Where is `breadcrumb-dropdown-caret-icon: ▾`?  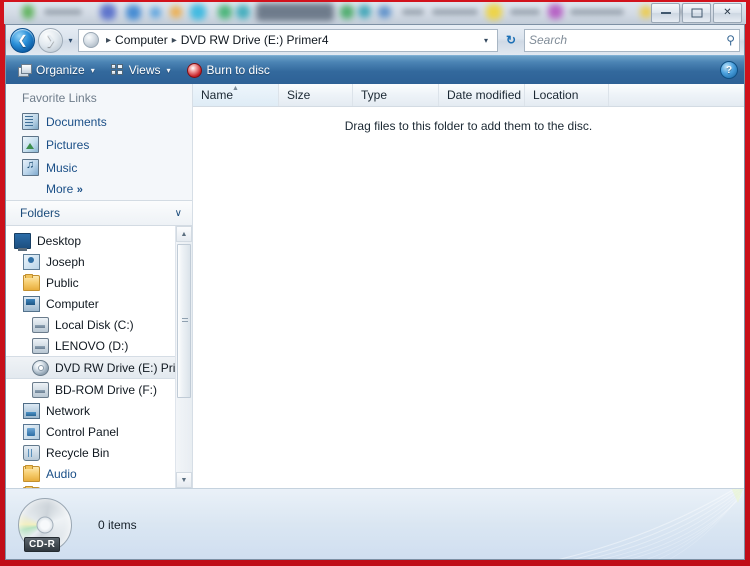 breadcrumb-dropdown-caret-icon: ▾ is located at coordinates (486, 40).